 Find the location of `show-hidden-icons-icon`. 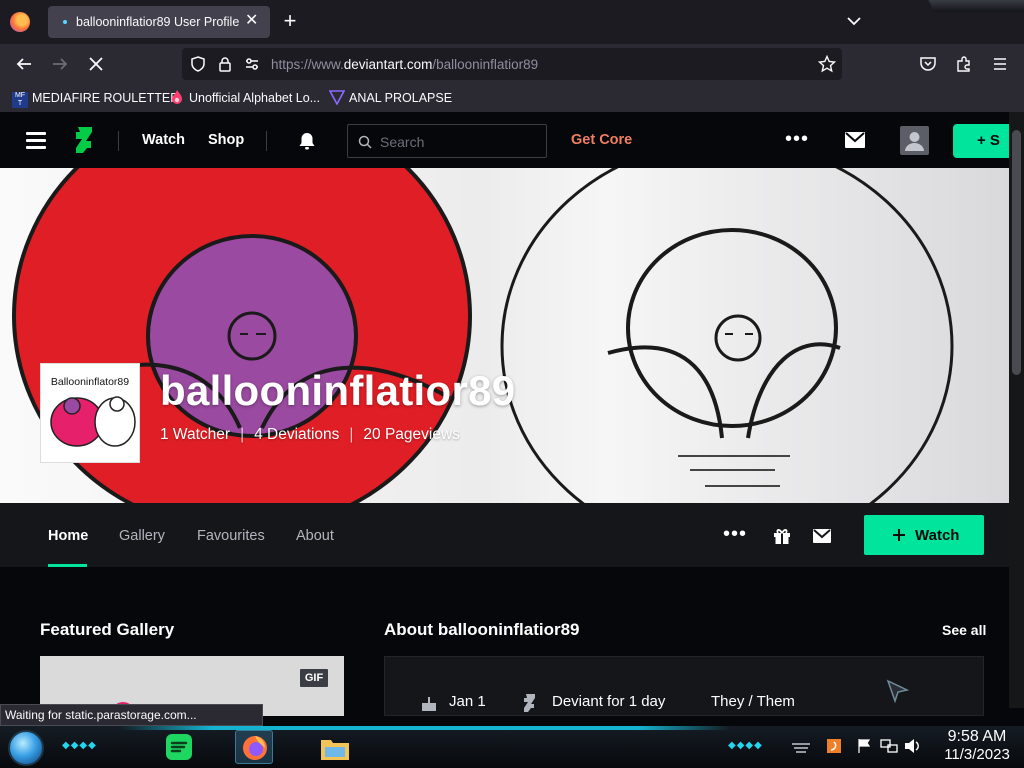

show-hidden-icons-icon is located at coordinates (801, 748).